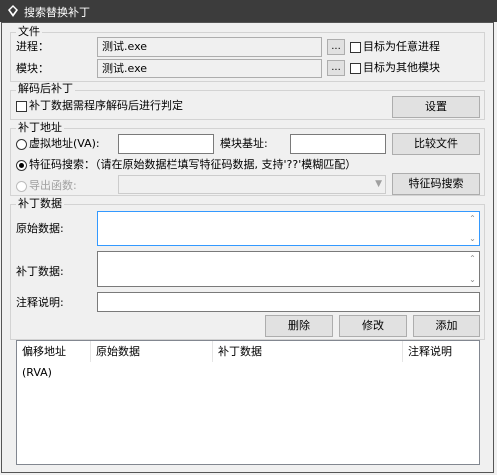 Image resolution: width=497 pixels, height=475 pixels. Describe the element at coordinates (32, 46) in the screenshot. I see `process-label: 进程：` at that location.